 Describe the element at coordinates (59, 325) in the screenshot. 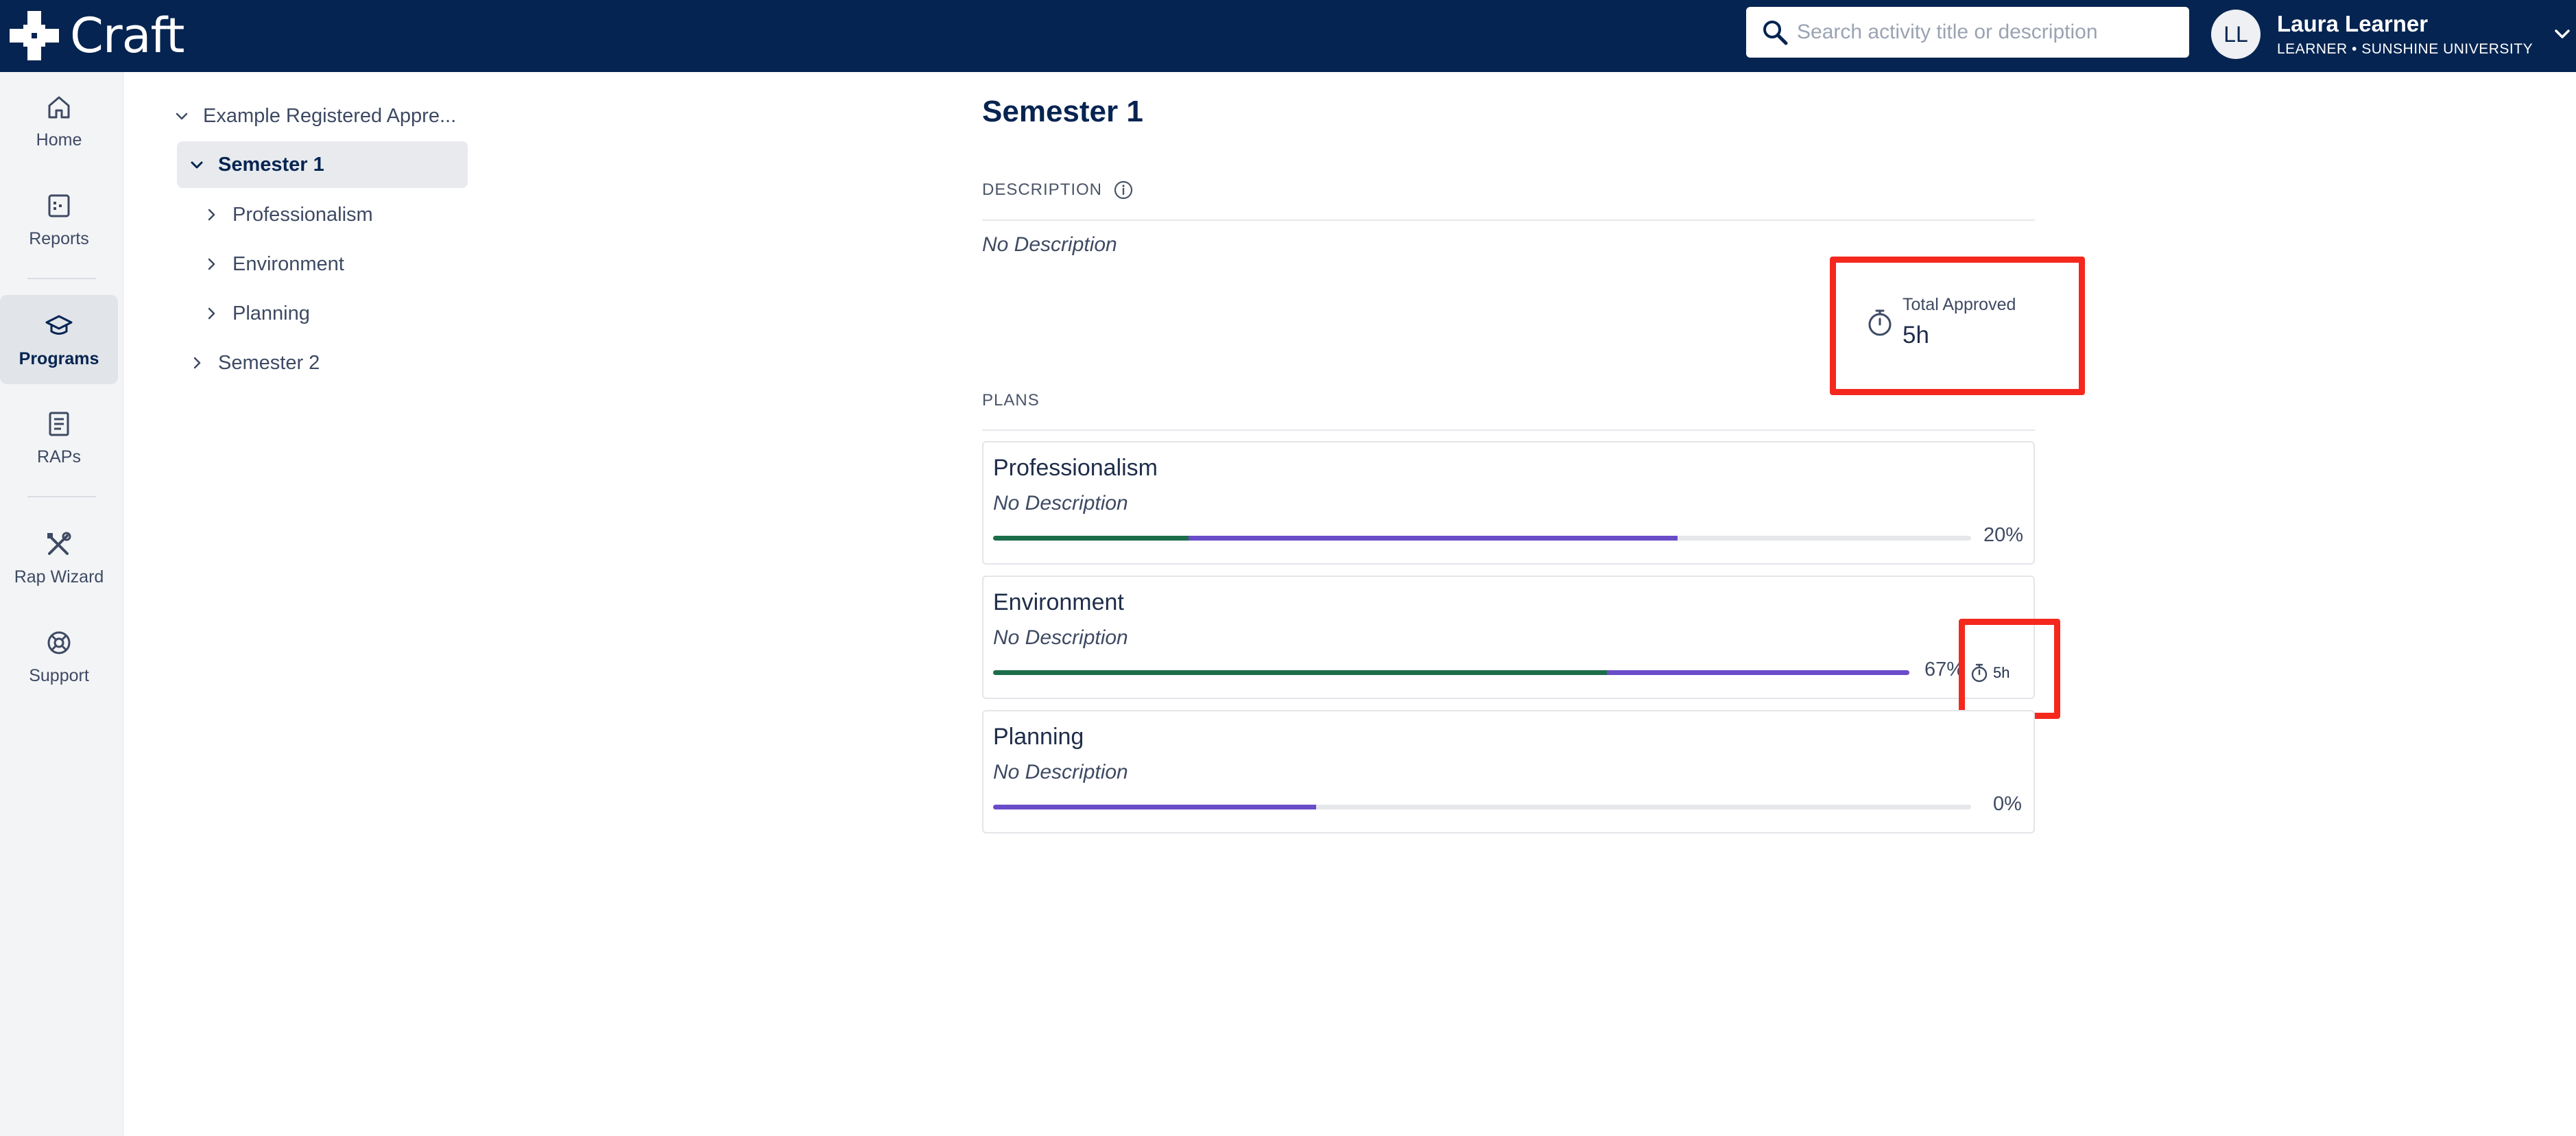

I see `graduation-cap-icon` at that location.